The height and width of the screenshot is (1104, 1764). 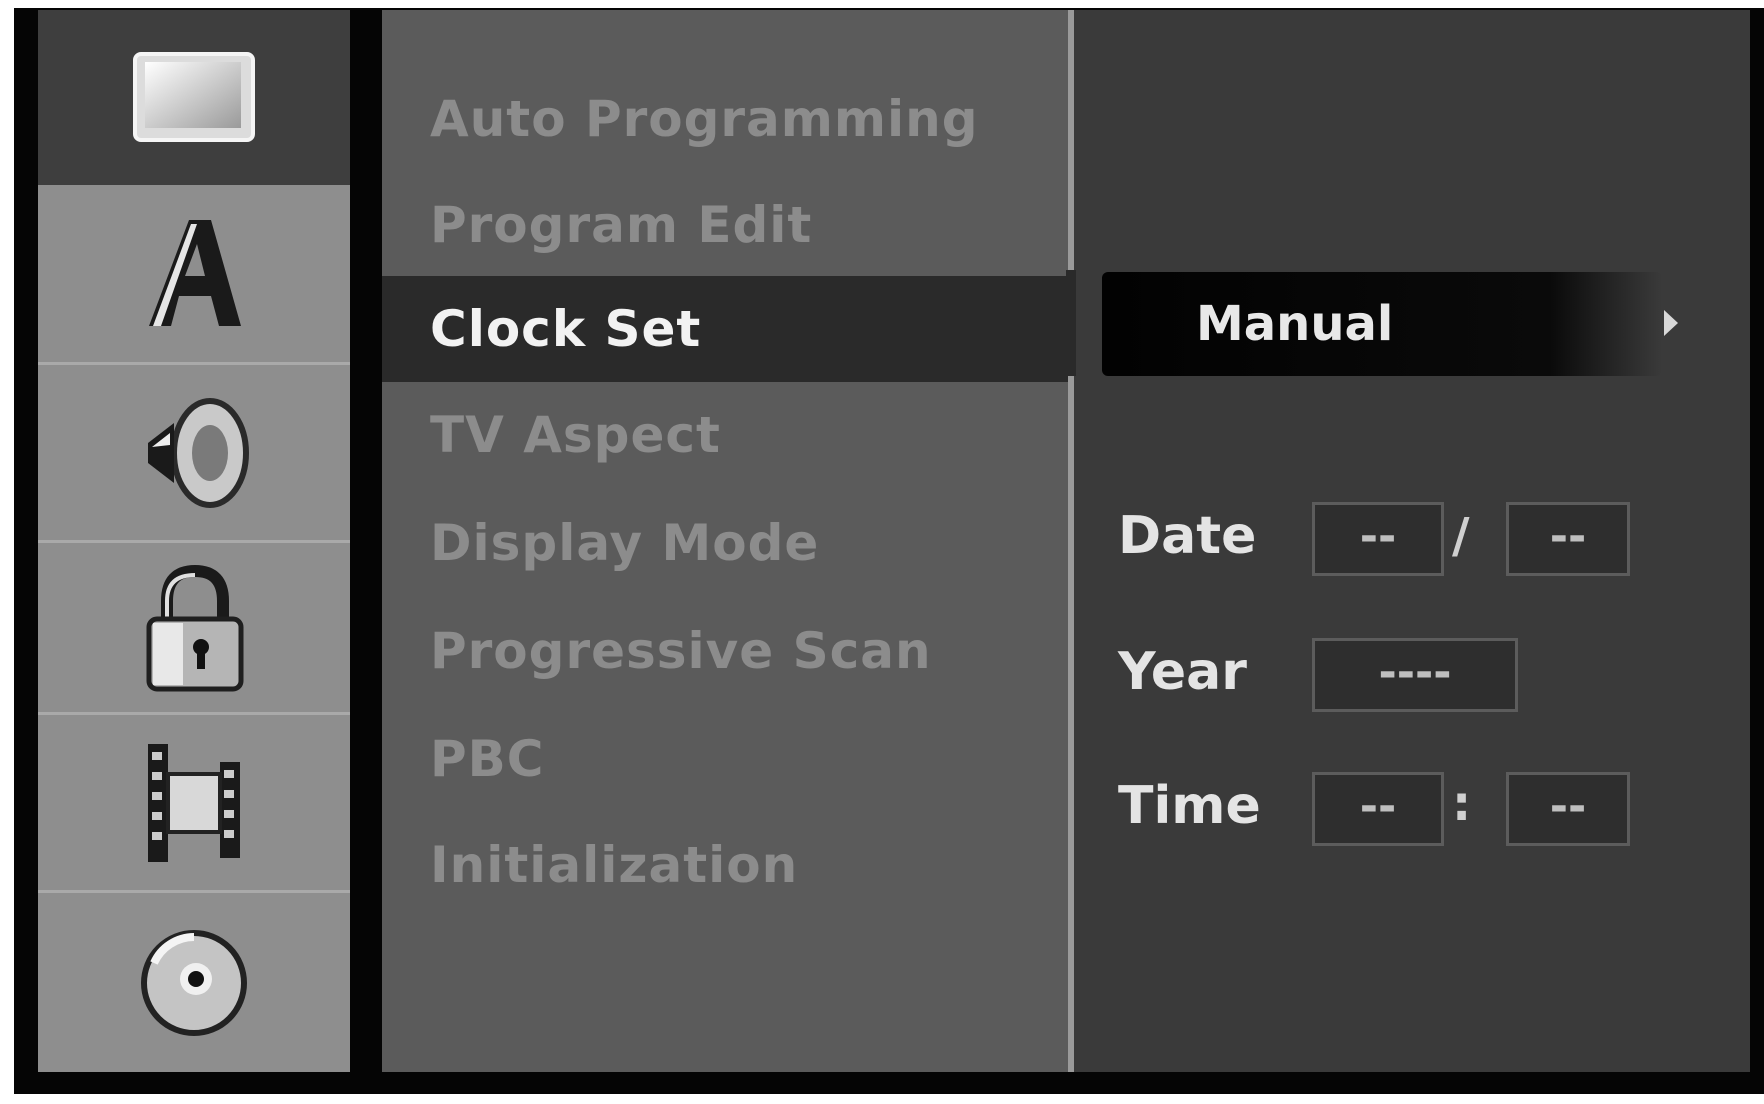 What do you see at coordinates (1671, 323) in the screenshot?
I see `chevron-right-icon` at bounding box center [1671, 323].